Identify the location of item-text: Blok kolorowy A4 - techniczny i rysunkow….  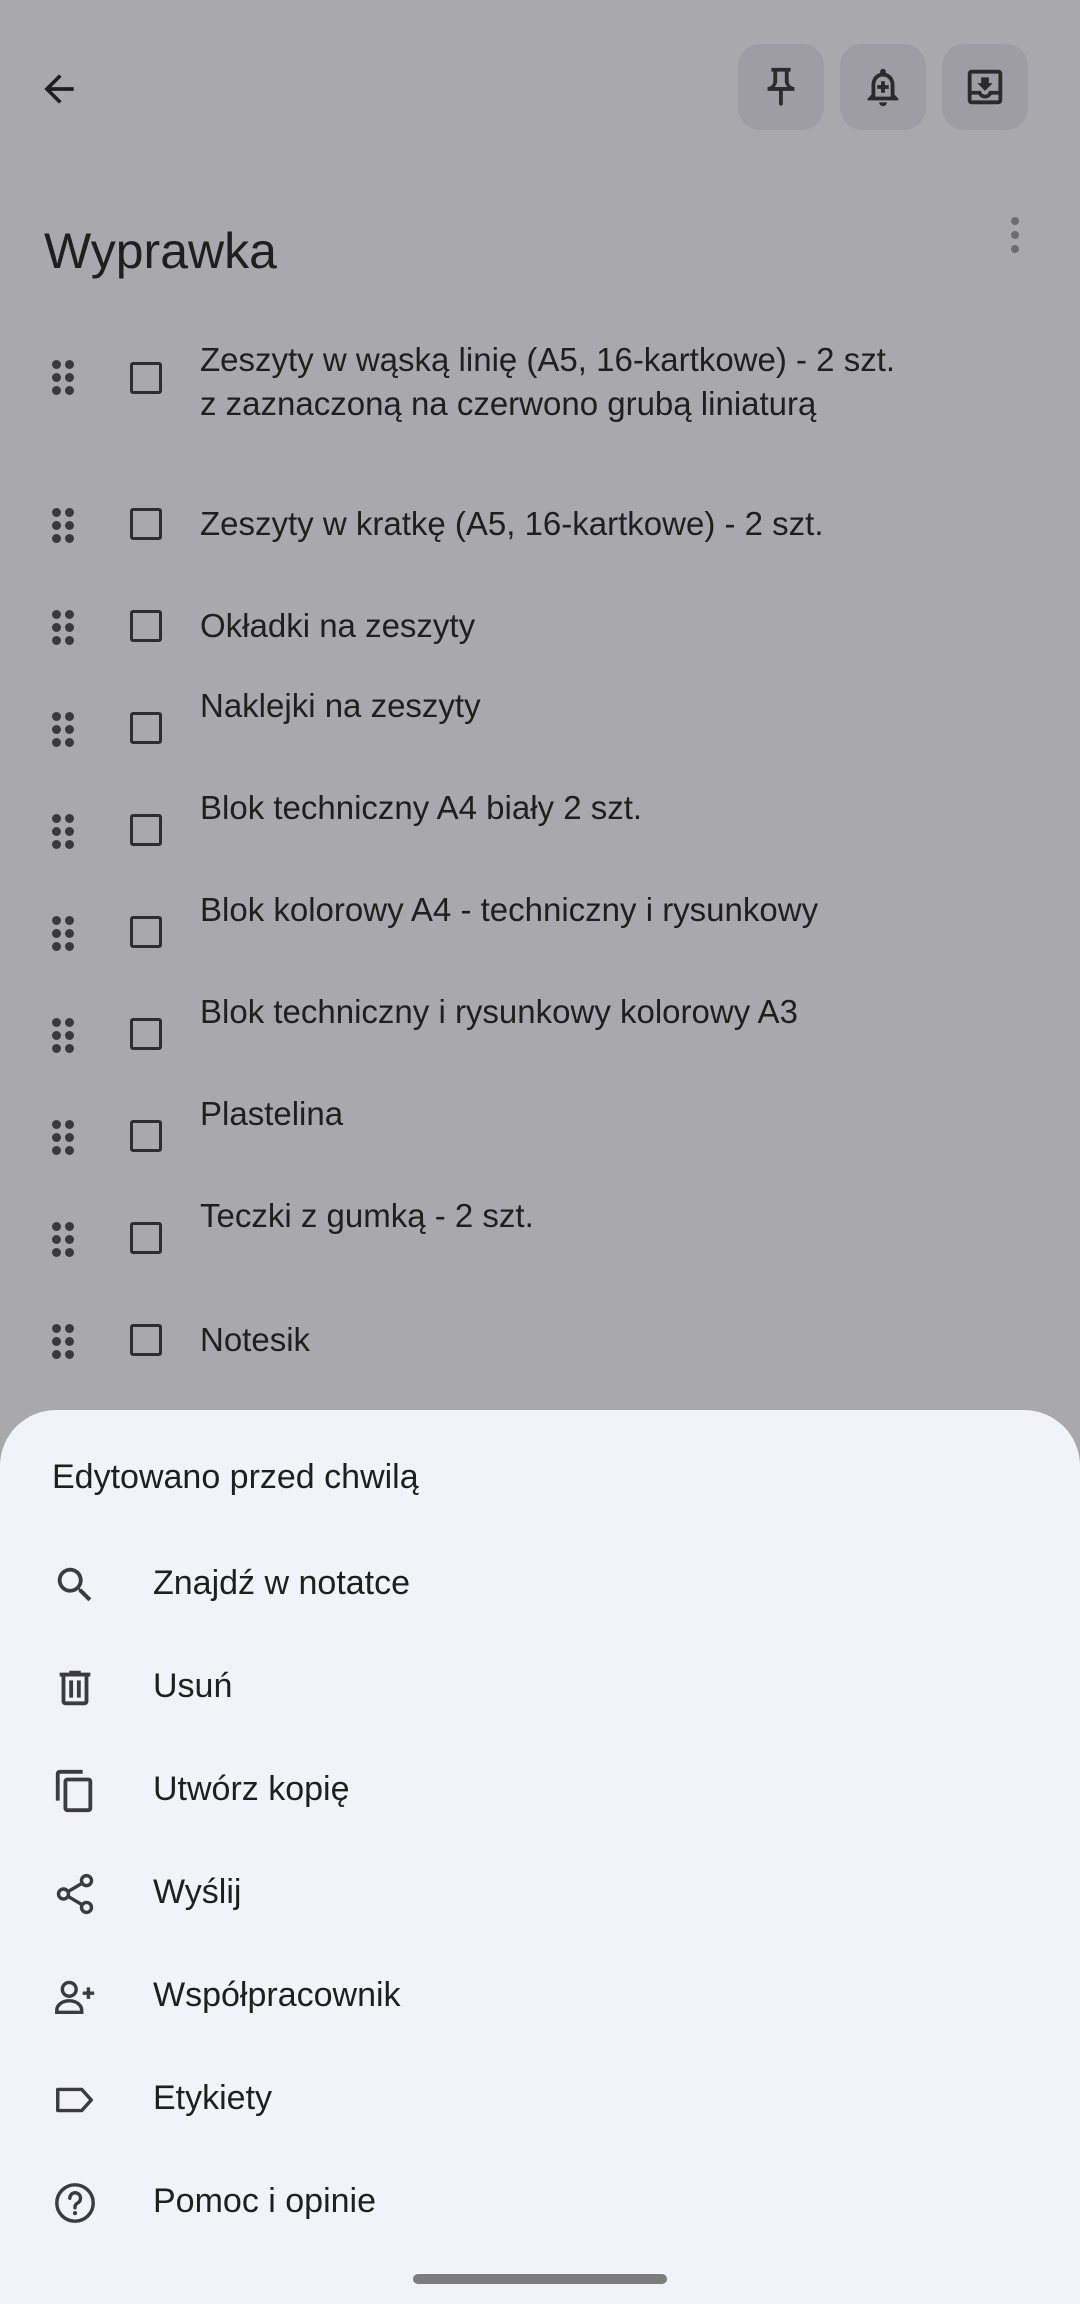
(509, 910).